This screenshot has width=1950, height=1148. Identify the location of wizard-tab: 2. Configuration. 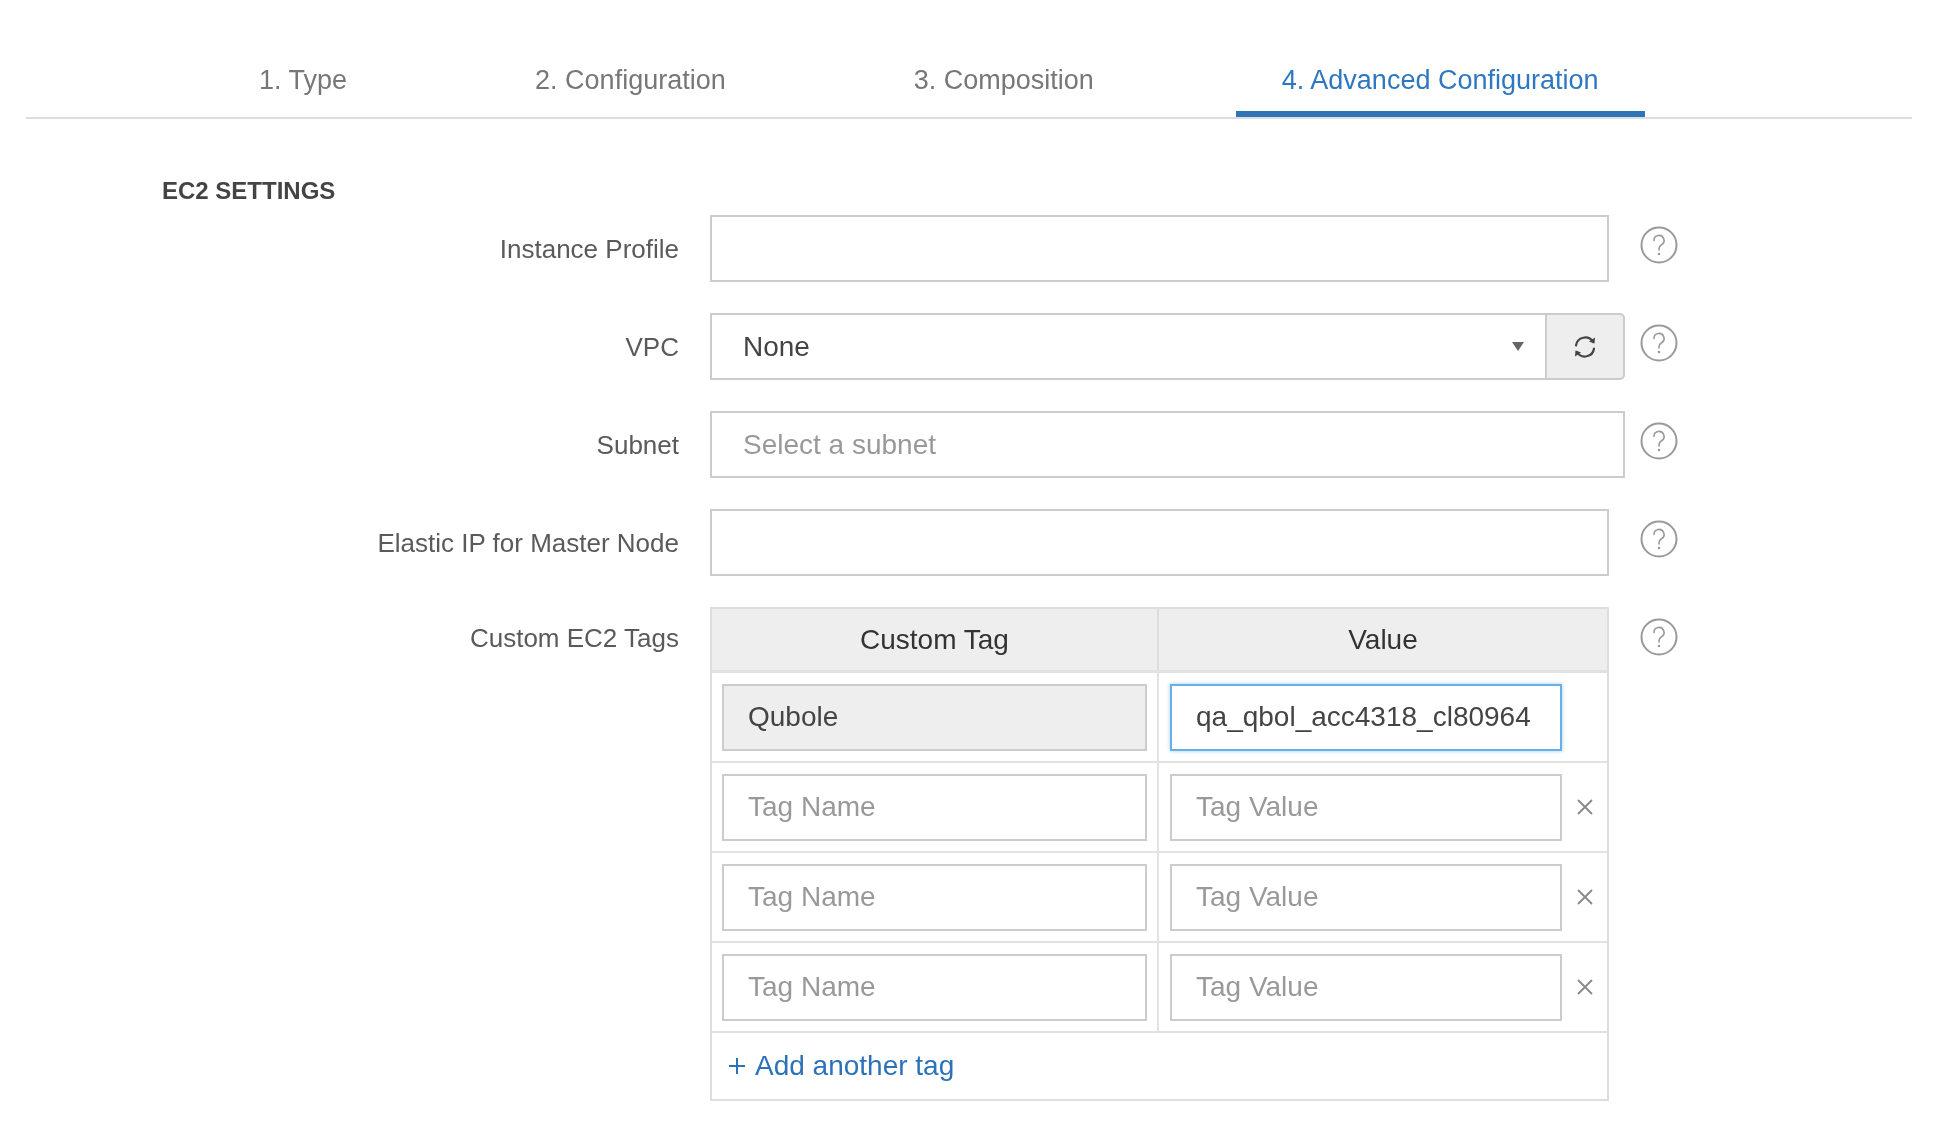
(630, 58).